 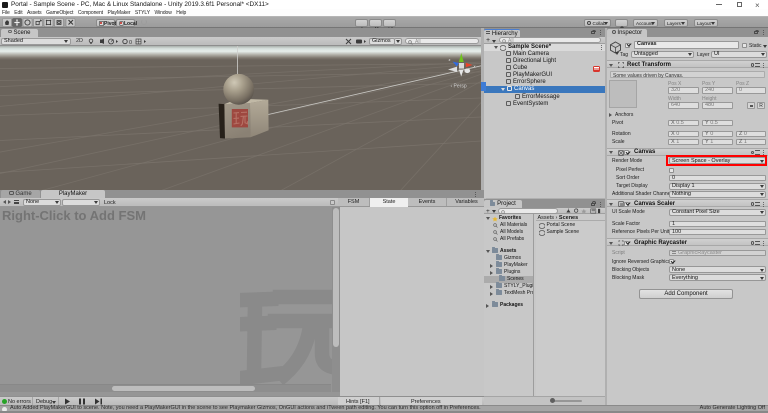 I want to click on svg-text: ‹ Persp, so click(x=459, y=86).